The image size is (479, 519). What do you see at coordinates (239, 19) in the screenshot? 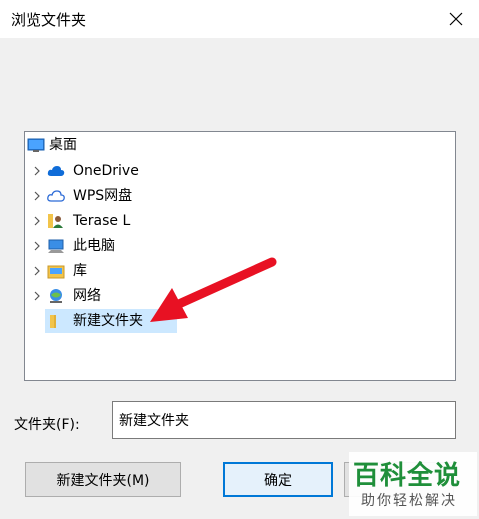
I see `title-bar: 浏览文件夹` at bounding box center [239, 19].